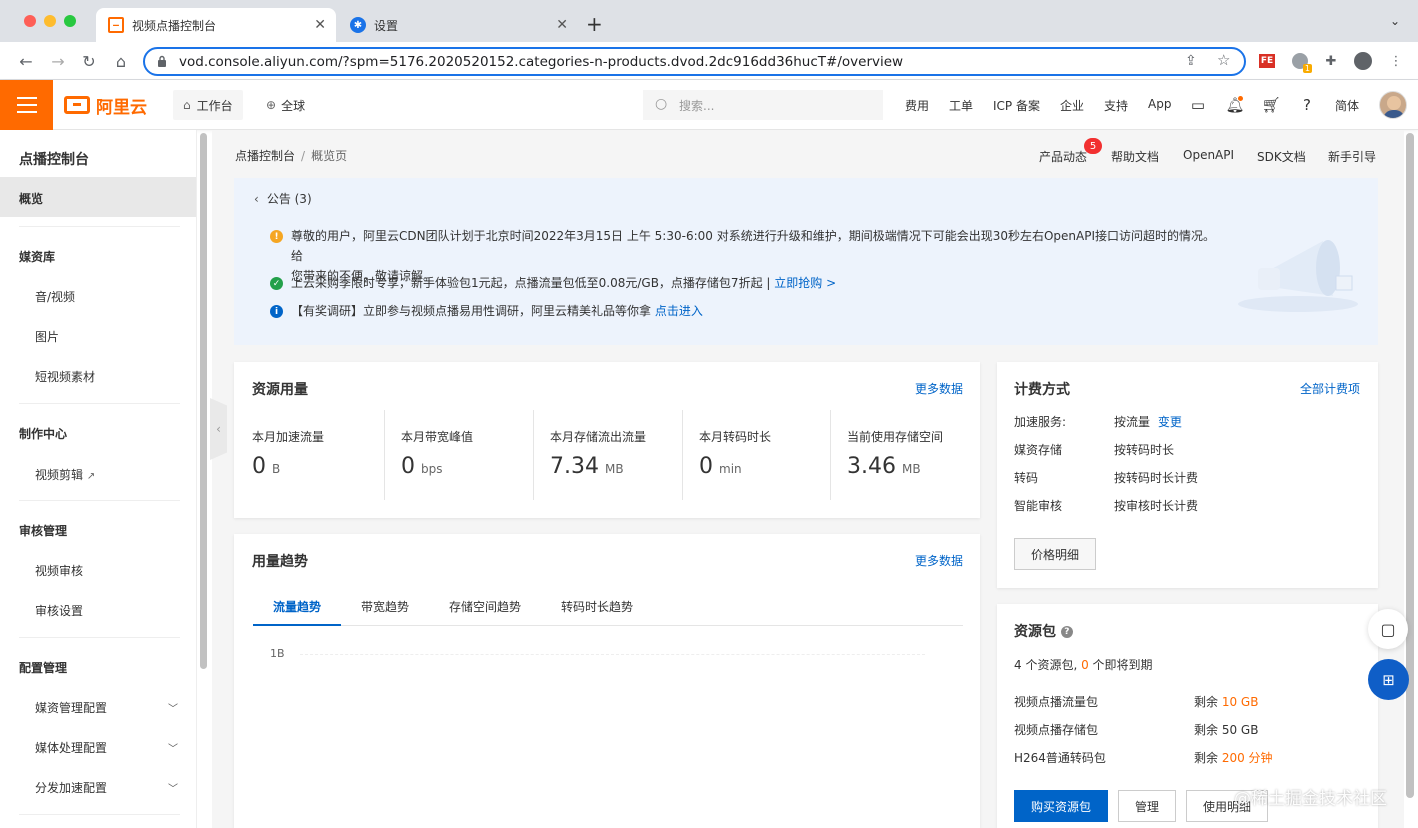 The height and width of the screenshot is (828, 1418). Describe the element at coordinates (485, 606) in the screenshot. I see `tab-storage-trend: 存储空间趋势` at that location.